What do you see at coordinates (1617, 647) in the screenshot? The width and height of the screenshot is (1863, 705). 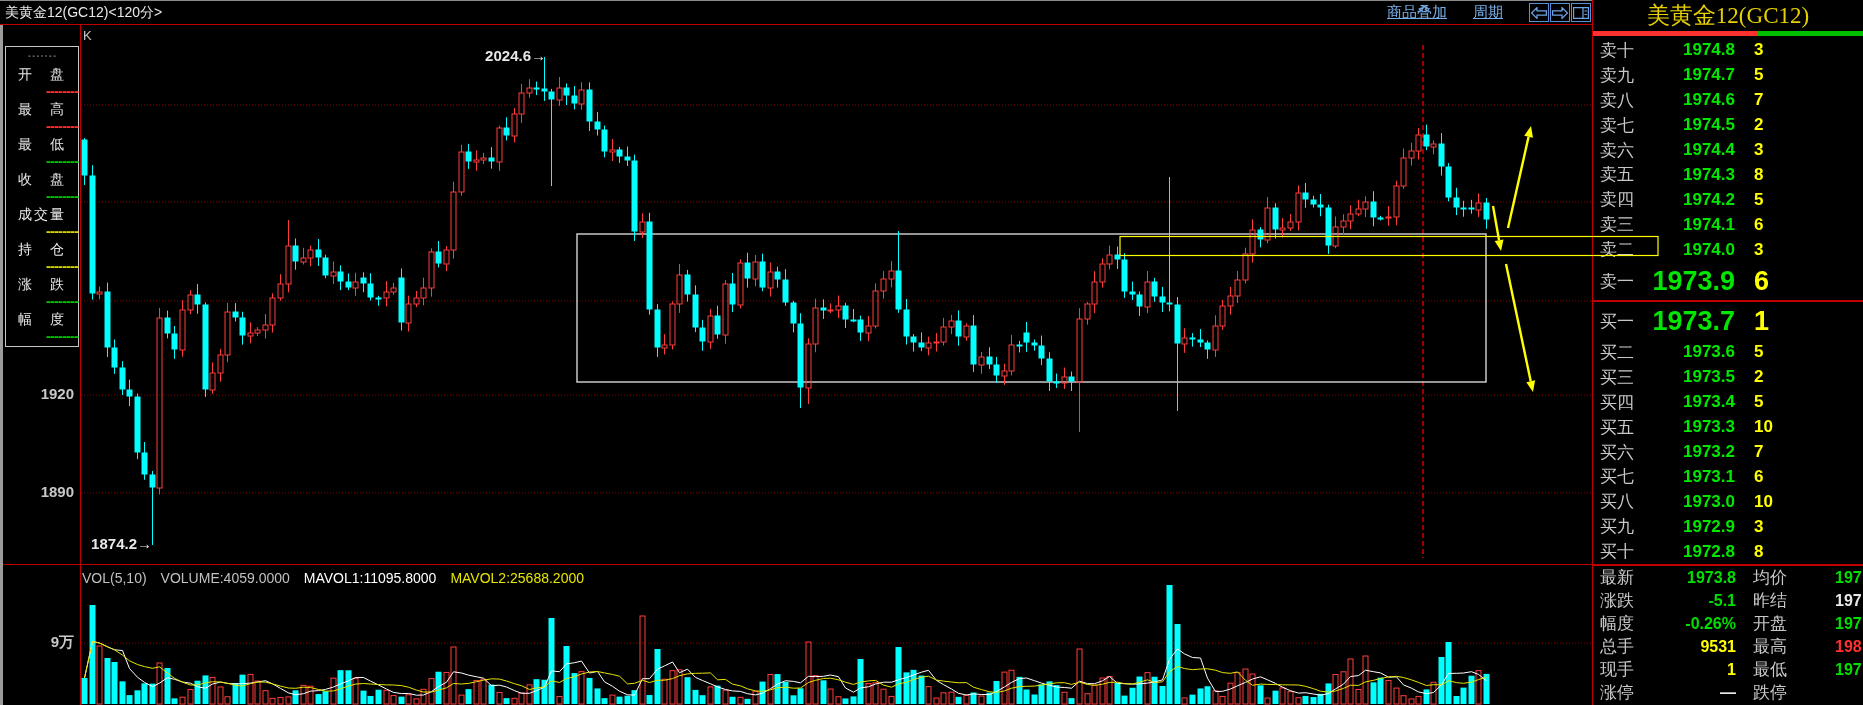 I see `quote-label: 总手` at bounding box center [1617, 647].